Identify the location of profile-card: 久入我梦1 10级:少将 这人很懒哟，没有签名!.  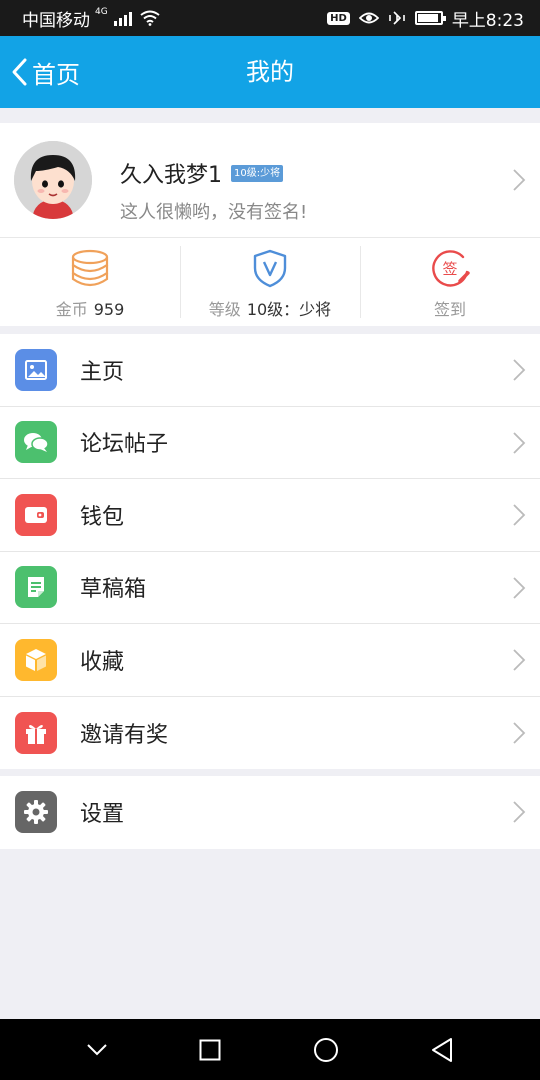
(270, 180).